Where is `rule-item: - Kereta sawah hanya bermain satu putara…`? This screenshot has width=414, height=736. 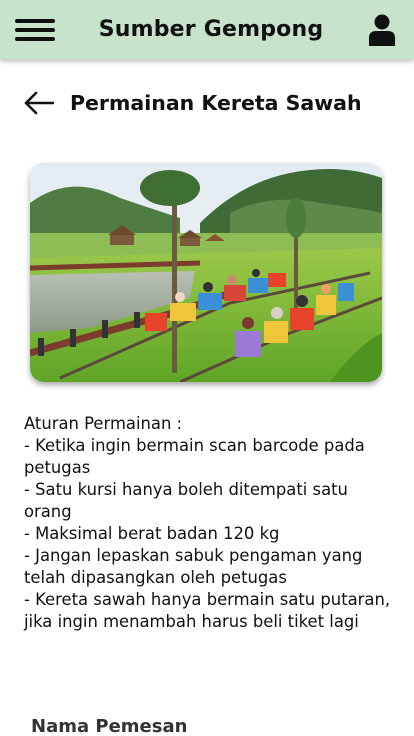
rule-item: - Kereta sawah hanya bermain satu putara… is located at coordinates (207, 610).